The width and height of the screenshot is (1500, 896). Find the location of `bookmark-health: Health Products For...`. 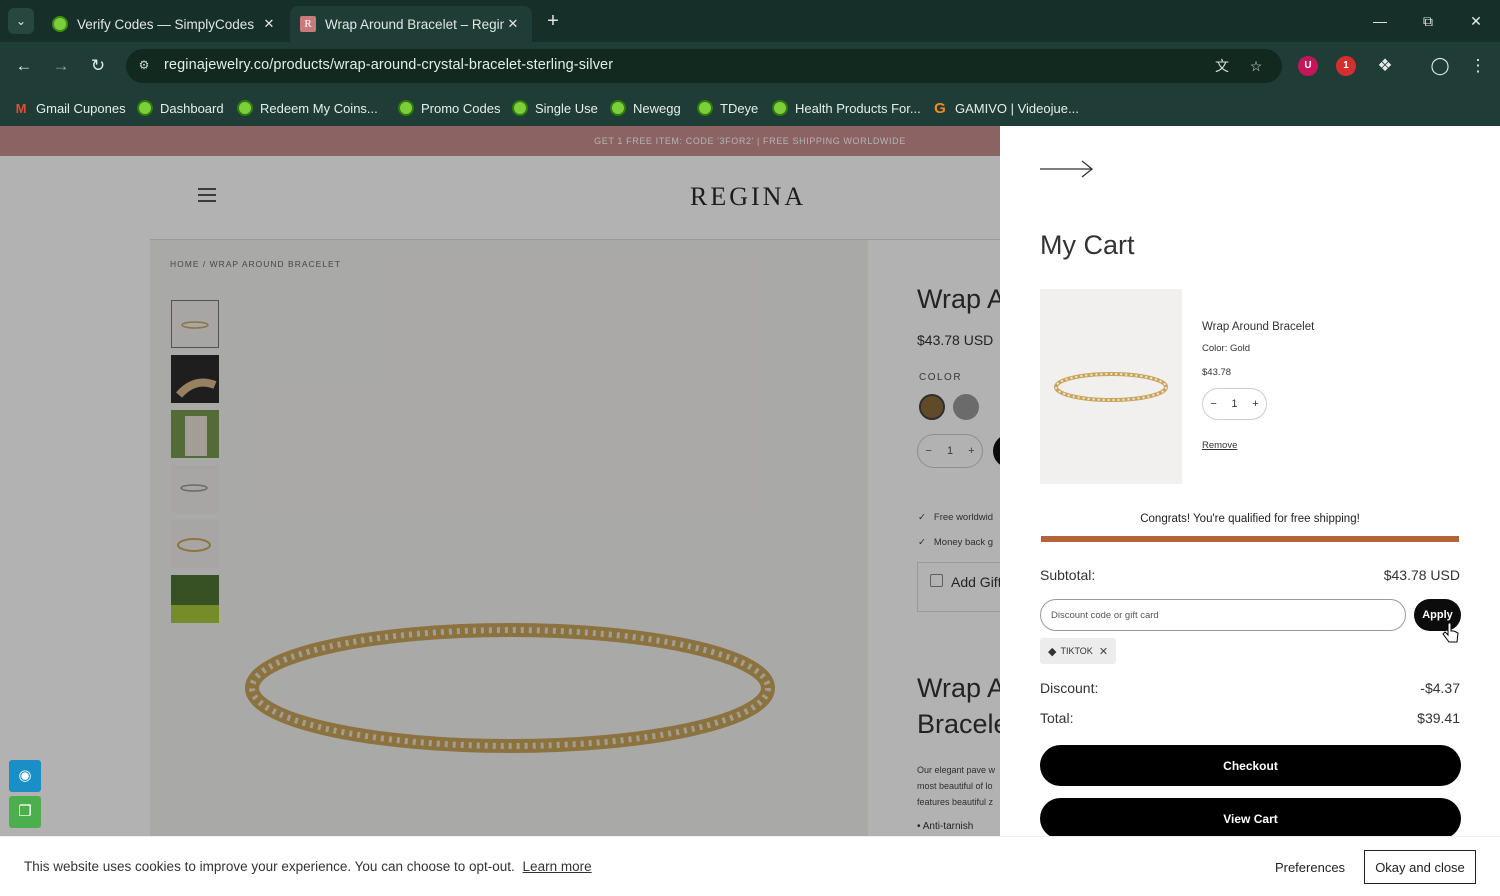

bookmark-health: Health Products For... is located at coordinates (846, 108).